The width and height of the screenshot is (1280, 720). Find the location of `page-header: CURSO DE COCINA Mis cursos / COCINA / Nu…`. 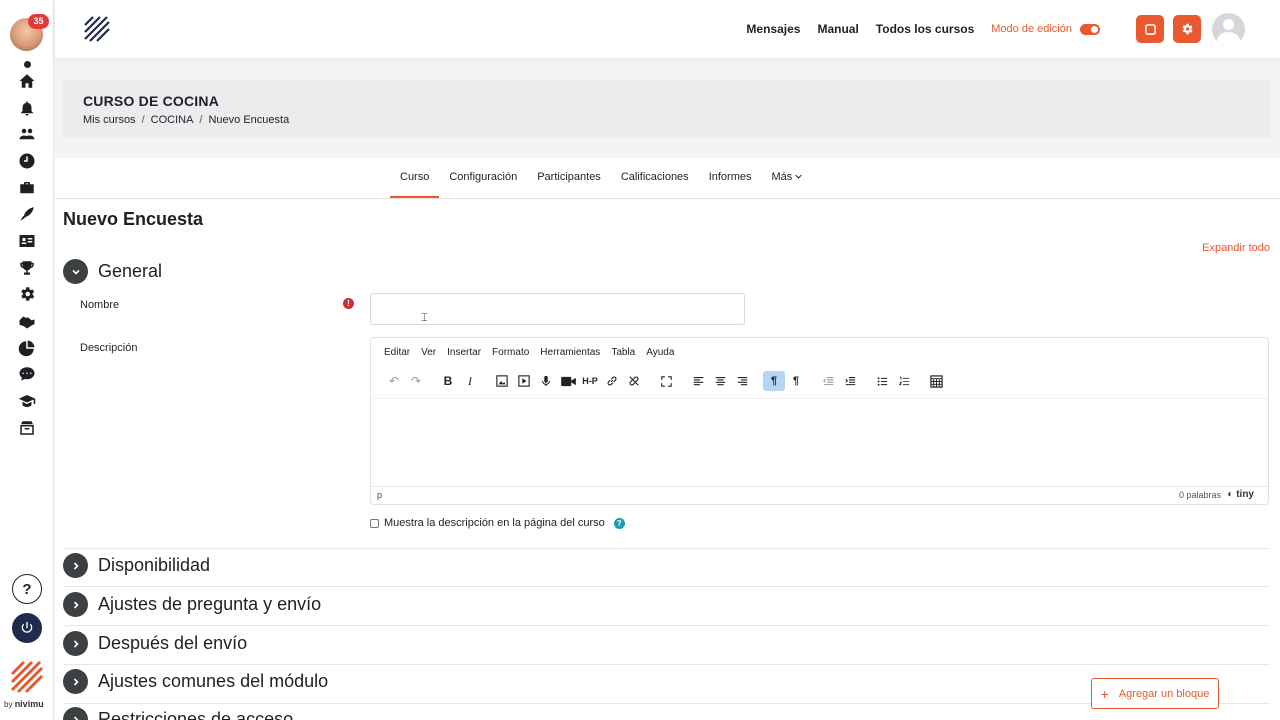

page-header: CURSO DE COCINA Mis cursos / COCINA / Nu… is located at coordinates (666, 109).